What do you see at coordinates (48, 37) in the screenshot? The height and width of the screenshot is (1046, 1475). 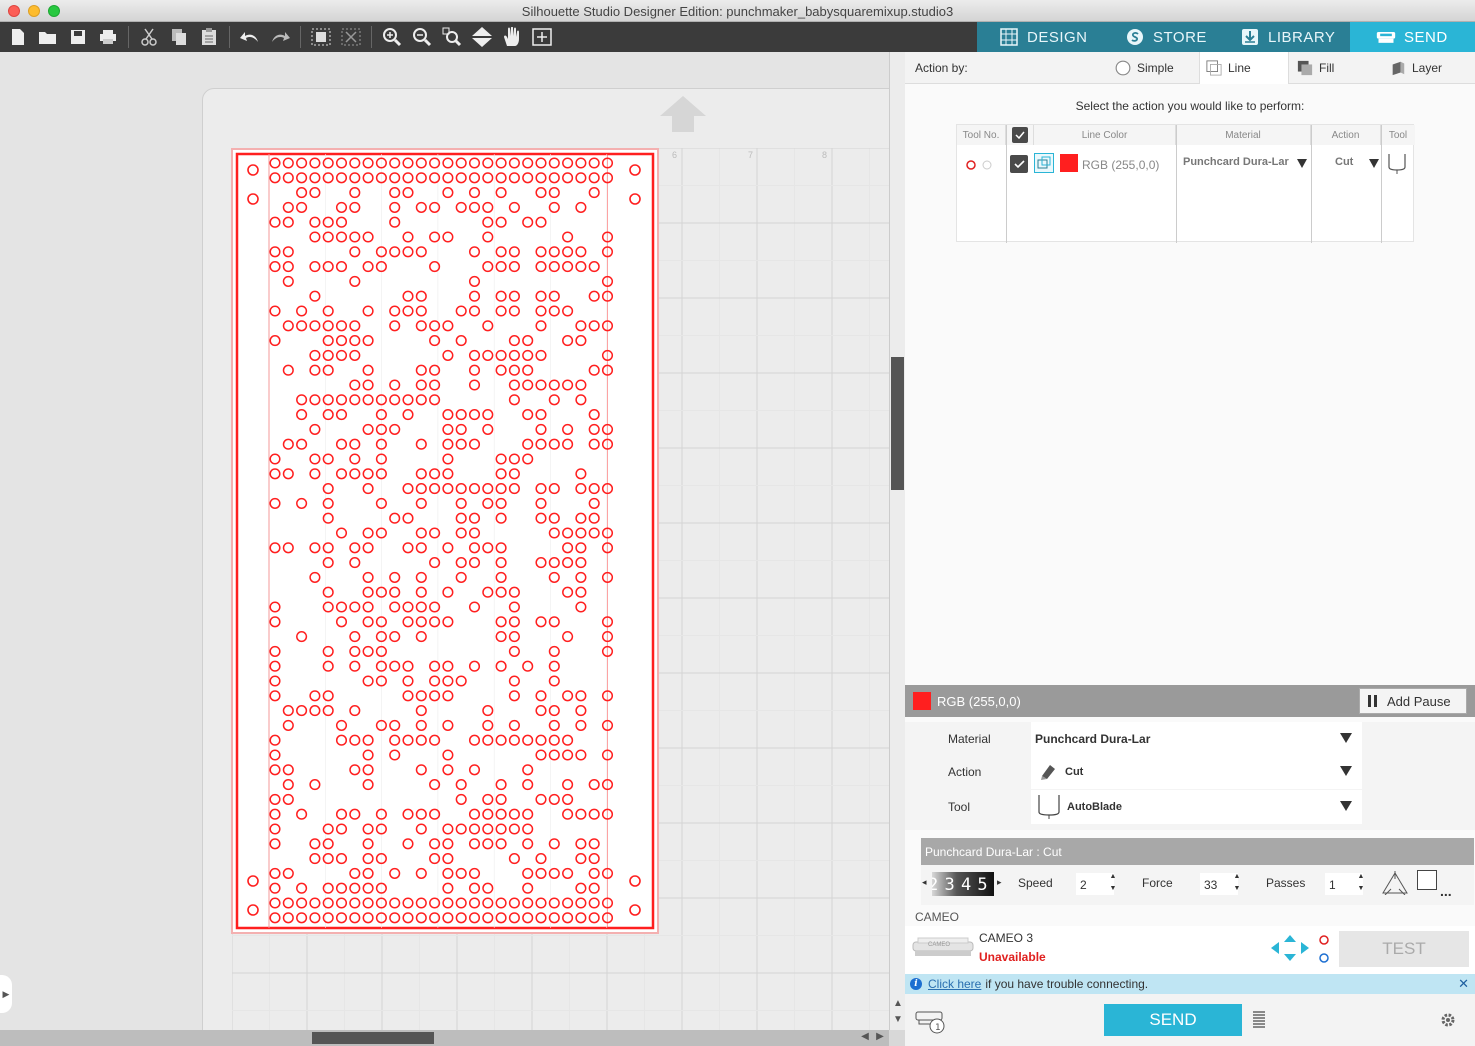 I see `open-folder-icon` at bounding box center [48, 37].